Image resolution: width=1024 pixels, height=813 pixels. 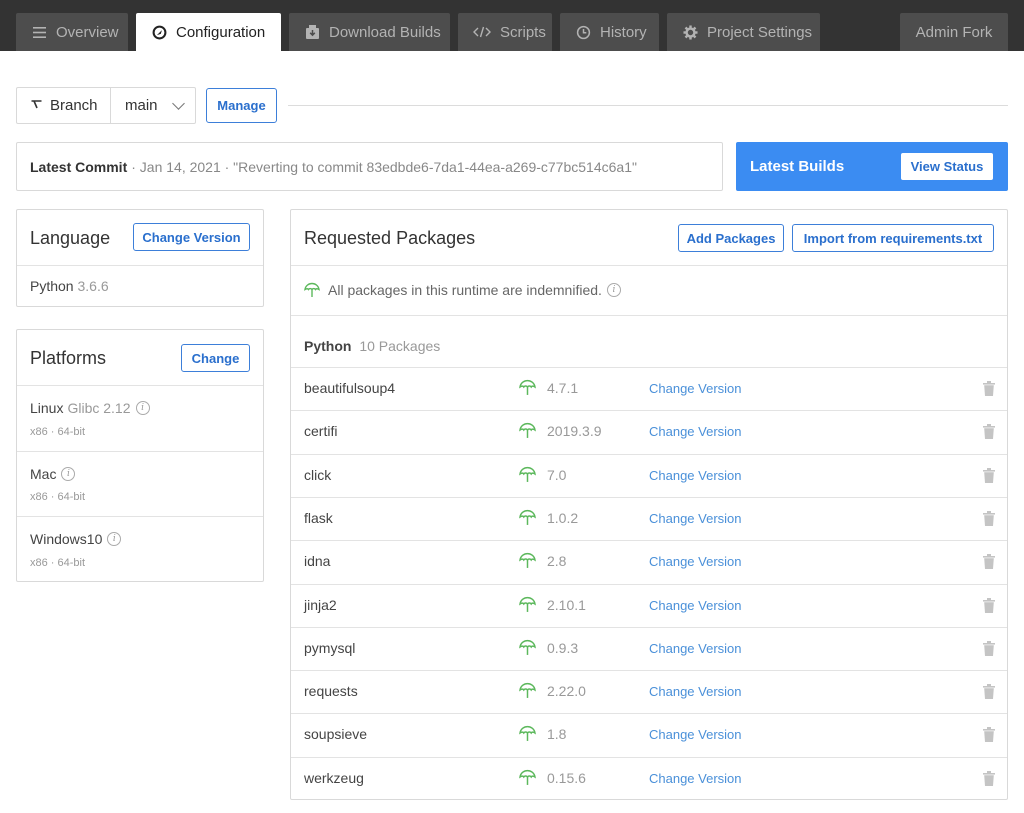 What do you see at coordinates (731, 238) in the screenshot?
I see `add-packages-button: Add Packages` at bounding box center [731, 238].